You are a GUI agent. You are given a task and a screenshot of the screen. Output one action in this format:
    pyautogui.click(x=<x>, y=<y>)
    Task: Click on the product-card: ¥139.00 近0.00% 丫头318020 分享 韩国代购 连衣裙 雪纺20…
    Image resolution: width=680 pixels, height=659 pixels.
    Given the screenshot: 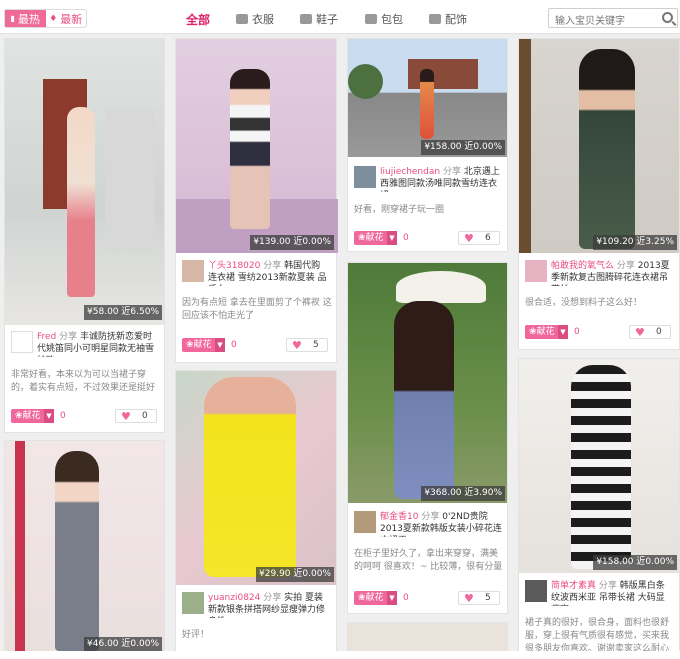 What is the action you would take?
    pyautogui.click(x=256, y=200)
    